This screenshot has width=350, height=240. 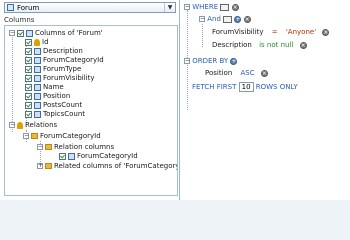 I want to click on where-keyword: WHERE, so click(x=205, y=7).